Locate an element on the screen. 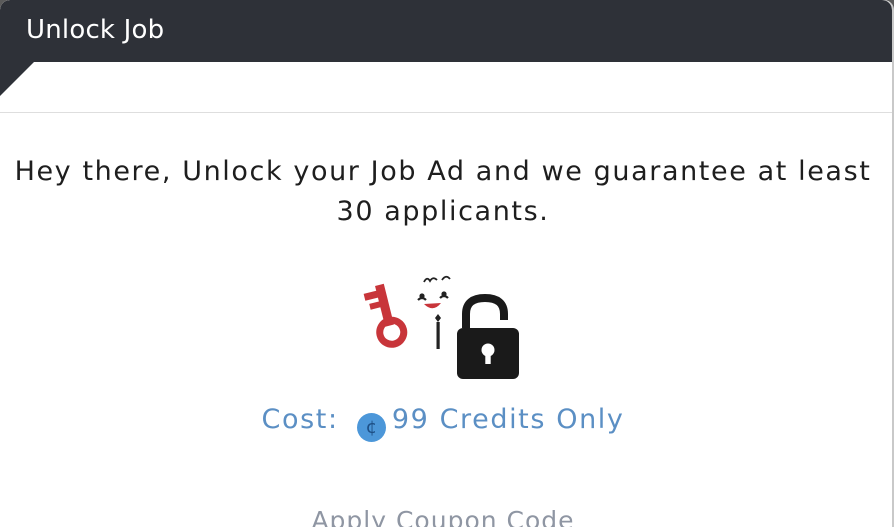  cost-line: Cost: ¢ 99 Credits Only is located at coordinates (443, 423).